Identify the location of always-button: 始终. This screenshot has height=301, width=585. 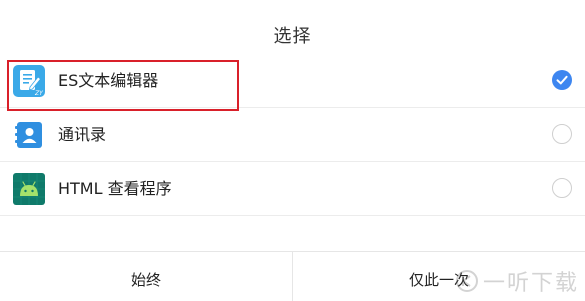
(146, 276).